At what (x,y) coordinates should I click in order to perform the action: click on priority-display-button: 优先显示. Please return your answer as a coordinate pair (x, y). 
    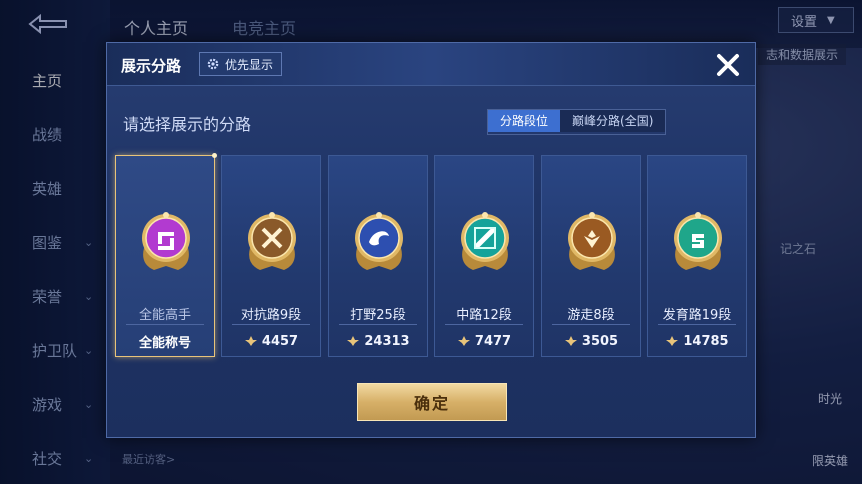
    Looking at the image, I should click on (241, 64).